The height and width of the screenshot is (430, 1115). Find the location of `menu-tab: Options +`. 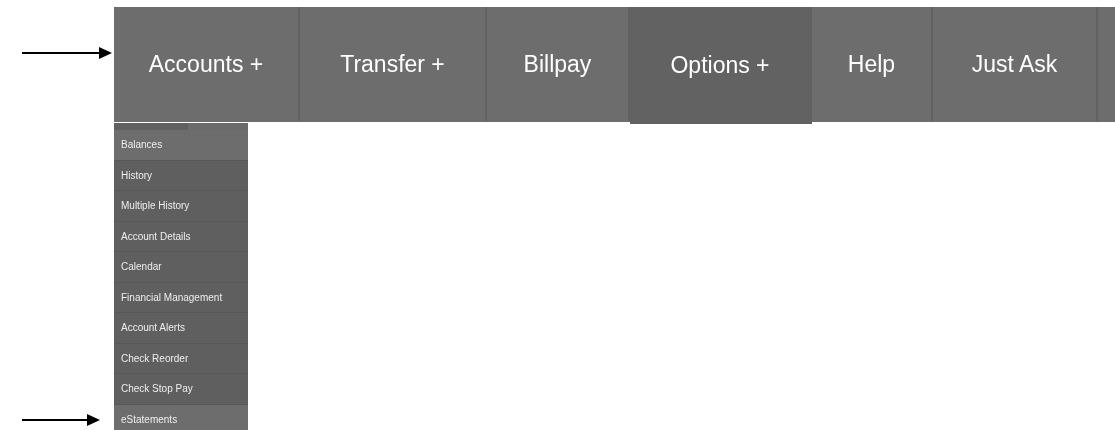

menu-tab: Options + is located at coordinates (721, 65).